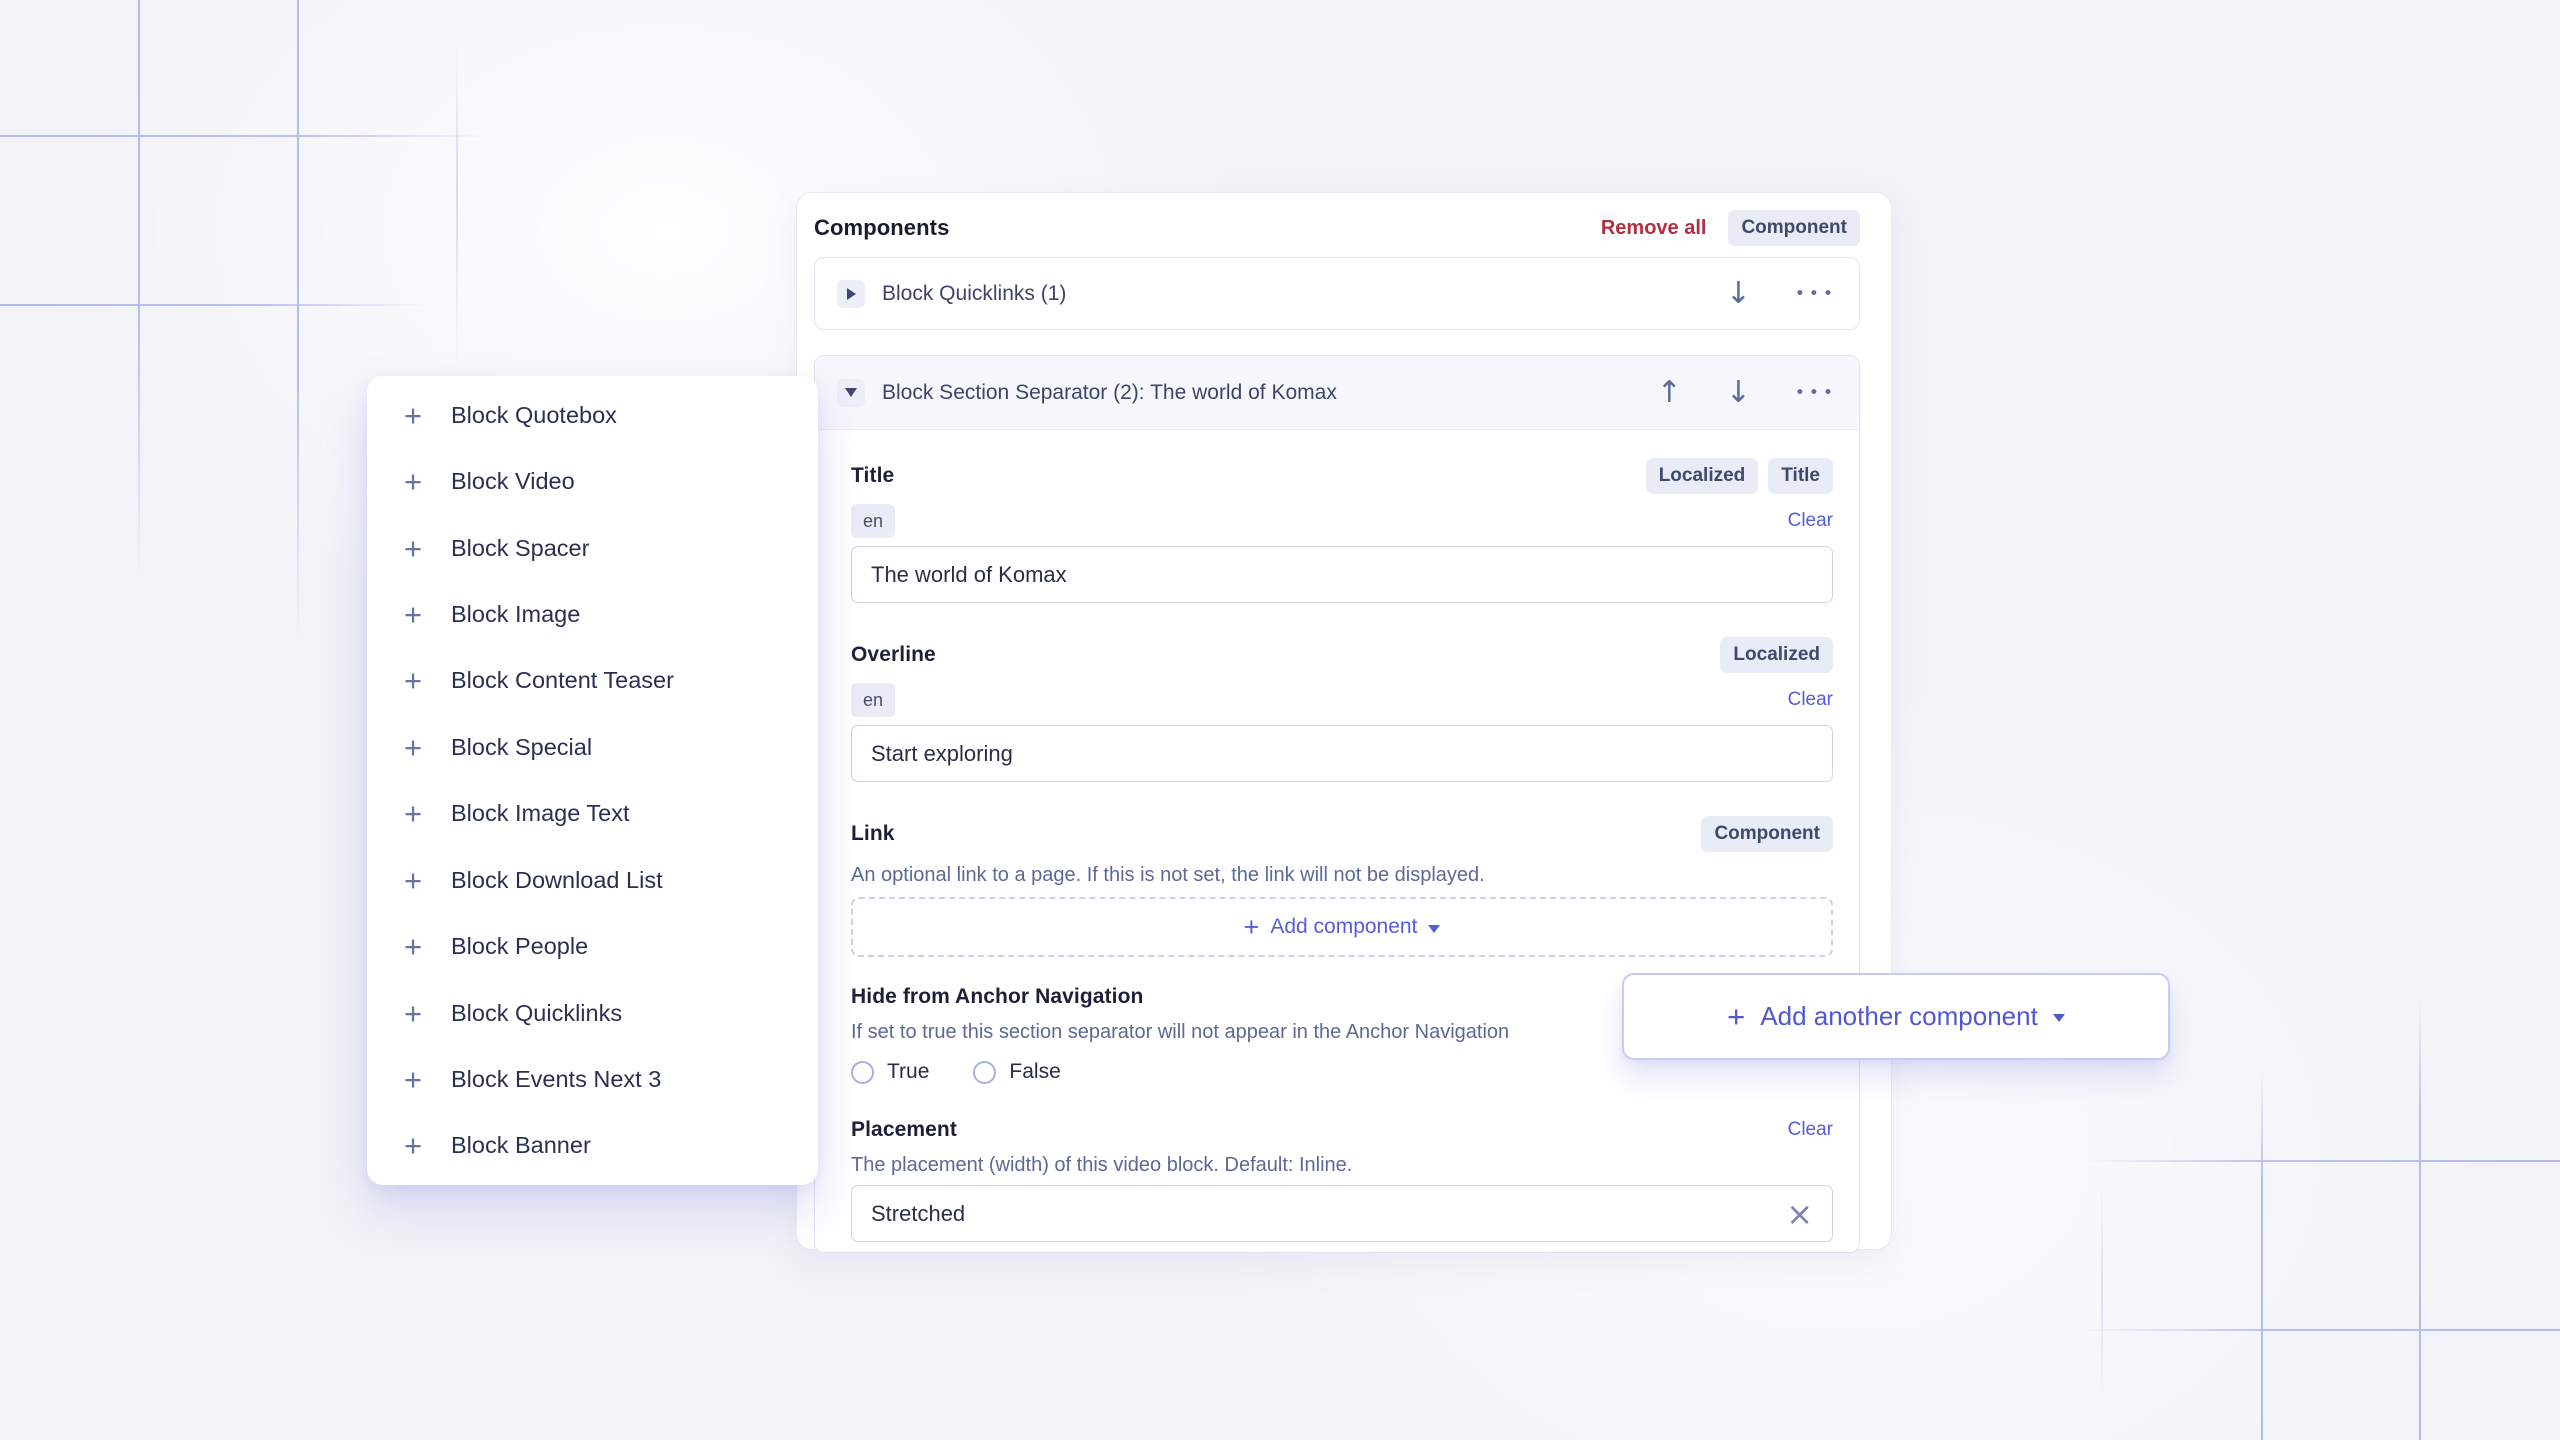 This screenshot has height=1440, width=2560. What do you see at coordinates (969, 574) in the screenshot?
I see `title-input-value: The world of Komax` at bounding box center [969, 574].